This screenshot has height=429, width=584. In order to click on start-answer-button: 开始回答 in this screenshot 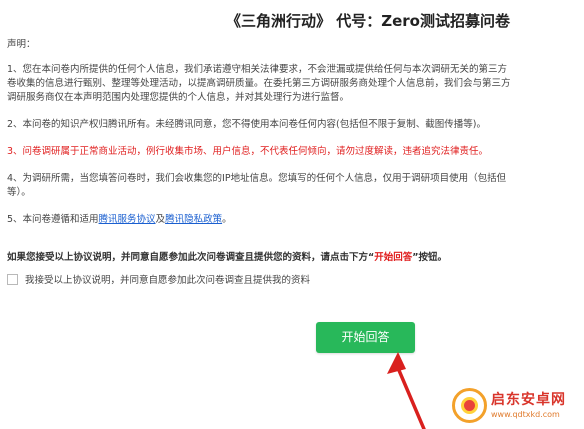, I will do `click(365, 337)`.